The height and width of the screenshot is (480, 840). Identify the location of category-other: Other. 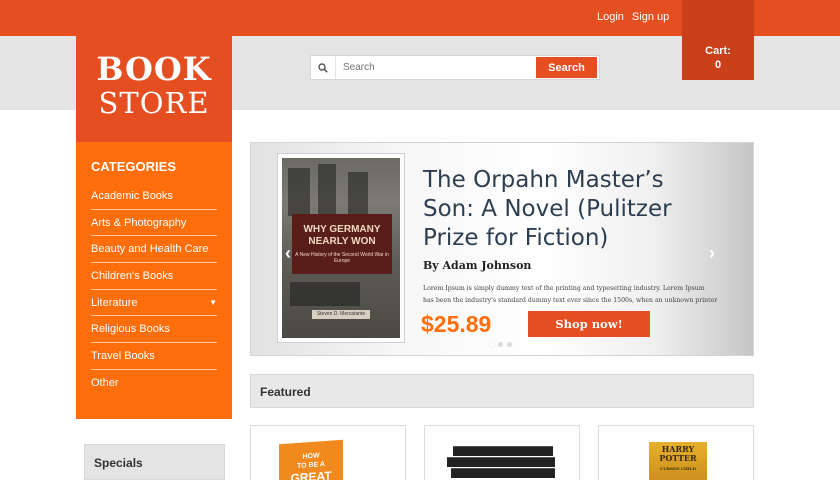
(154, 383).